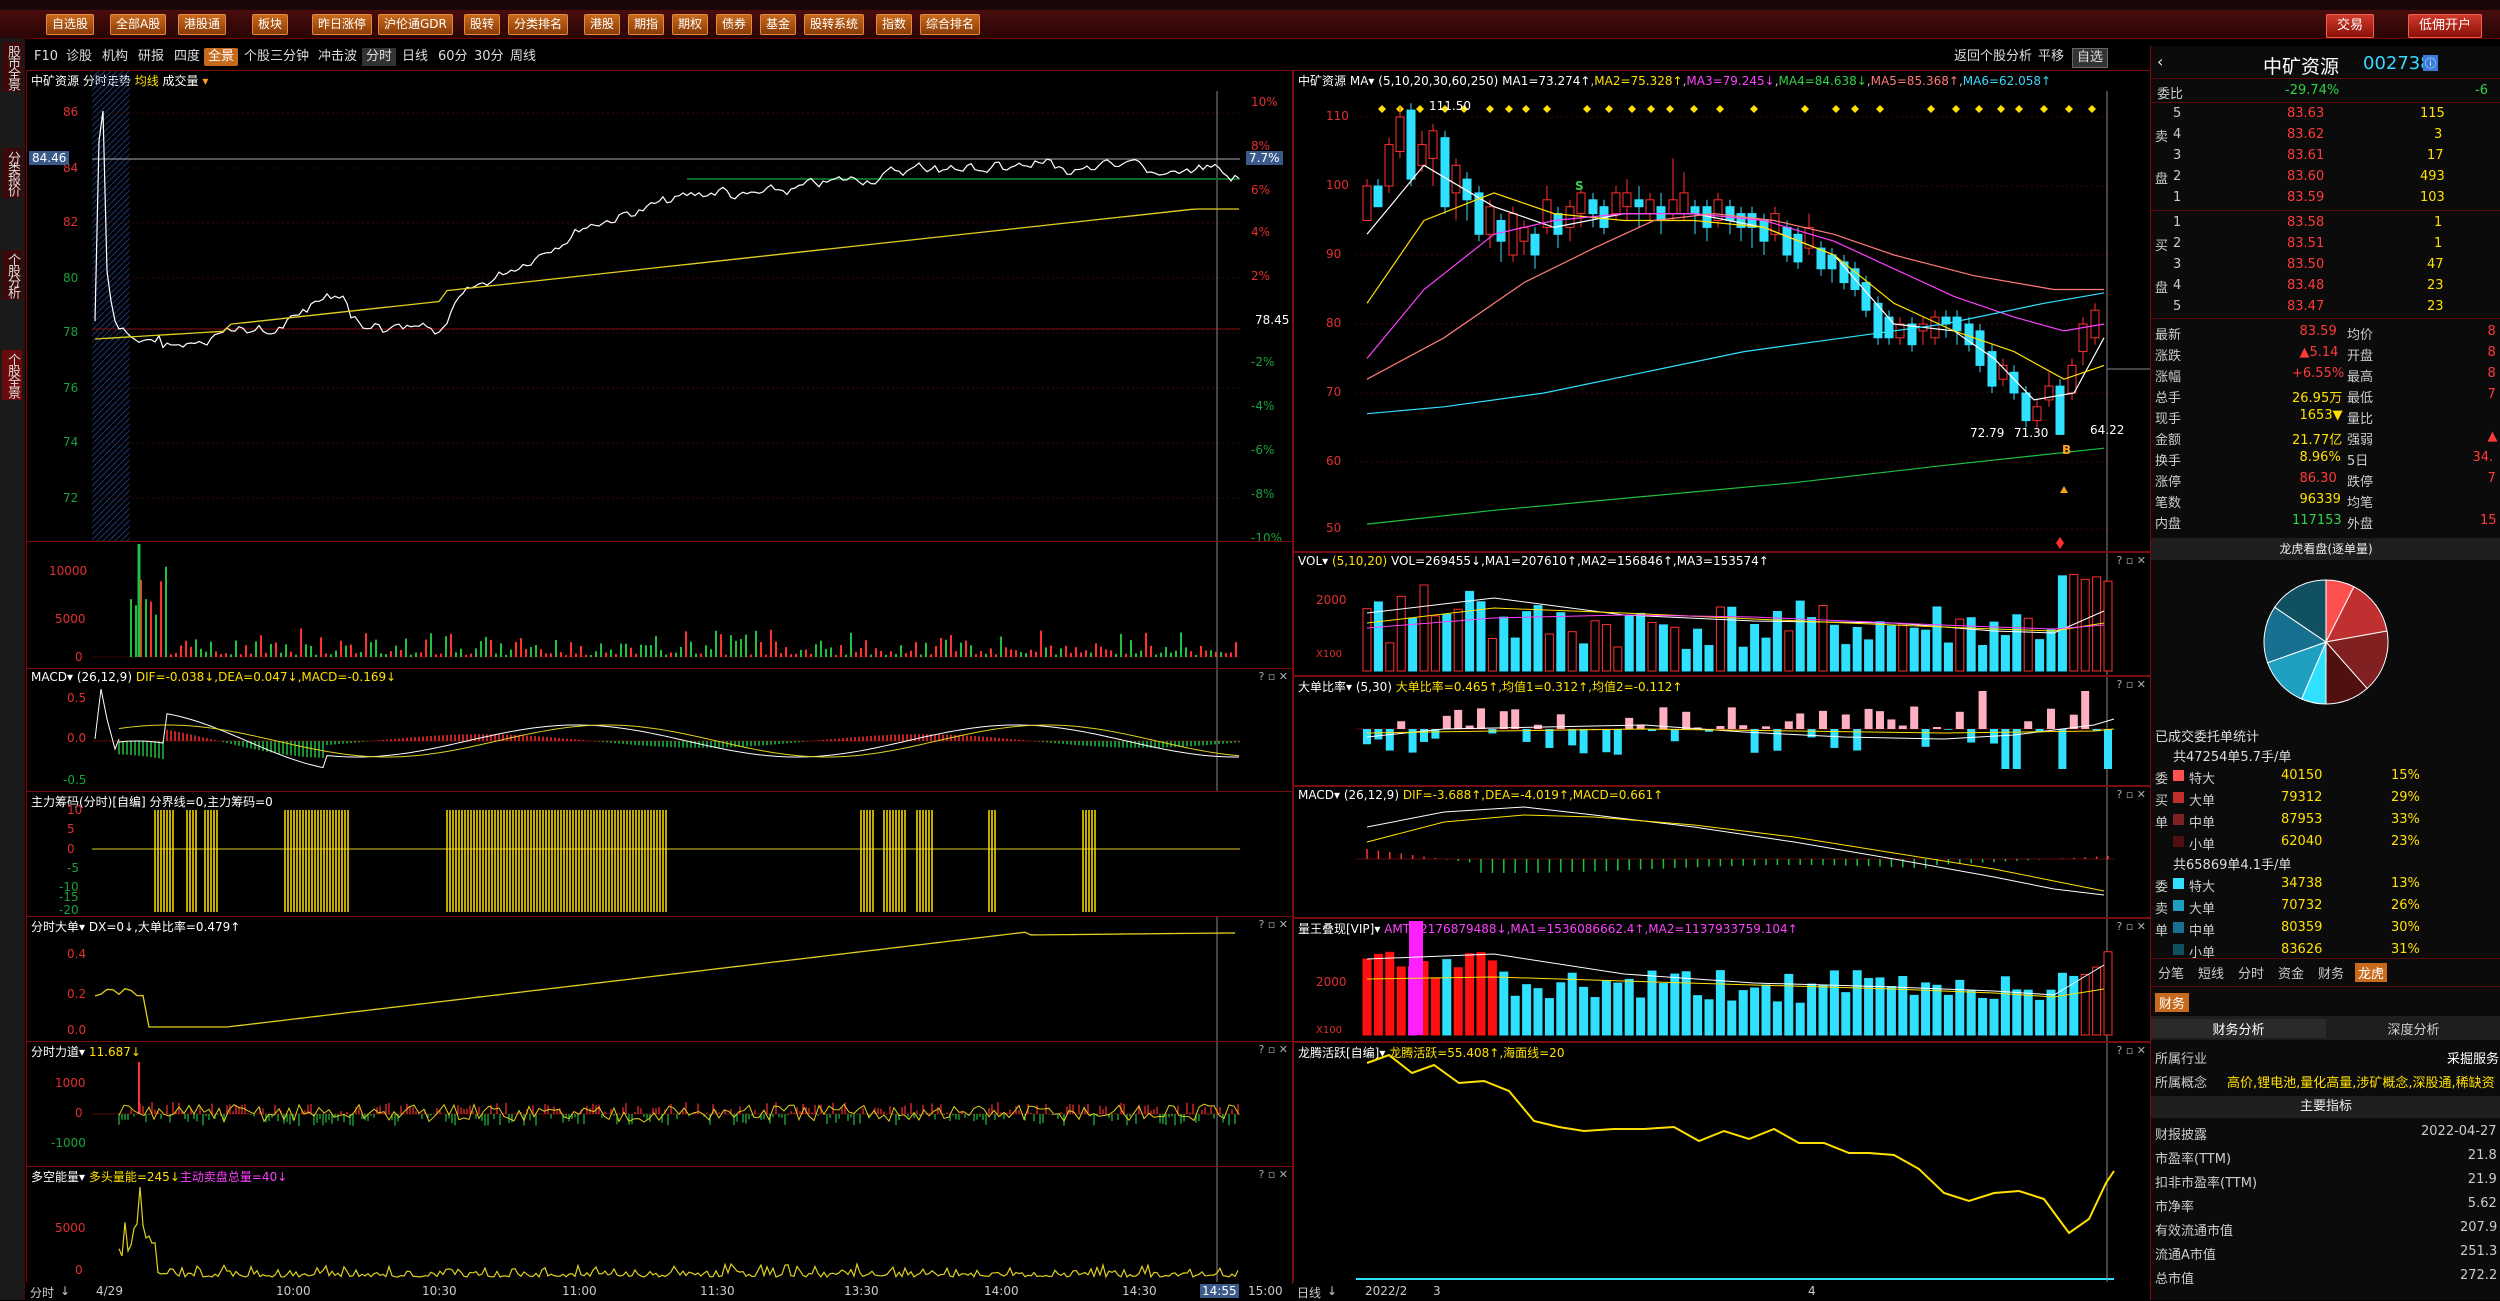 The width and height of the screenshot is (2500, 1301). What do you see at coordinates (2160, 61) in the screenshot?
I see `back-chevron-icon: ‹` at bounding box center [2160, 61].